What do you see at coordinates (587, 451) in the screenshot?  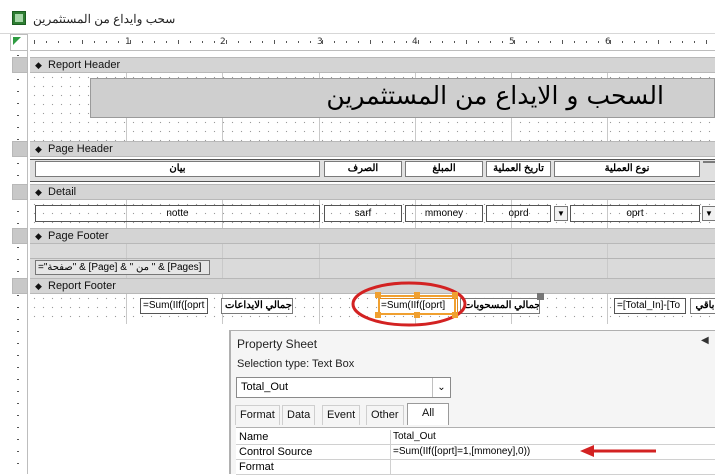 I see `arrow-head-icon` at bounding box center [587, 451].